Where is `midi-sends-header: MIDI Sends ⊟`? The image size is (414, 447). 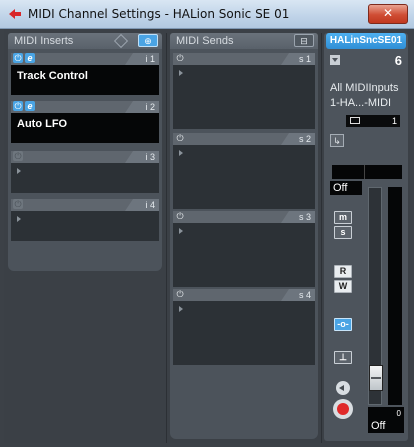
midi-sends-header: MIDI Sends ⊟ is located at coordinates (244, 41).